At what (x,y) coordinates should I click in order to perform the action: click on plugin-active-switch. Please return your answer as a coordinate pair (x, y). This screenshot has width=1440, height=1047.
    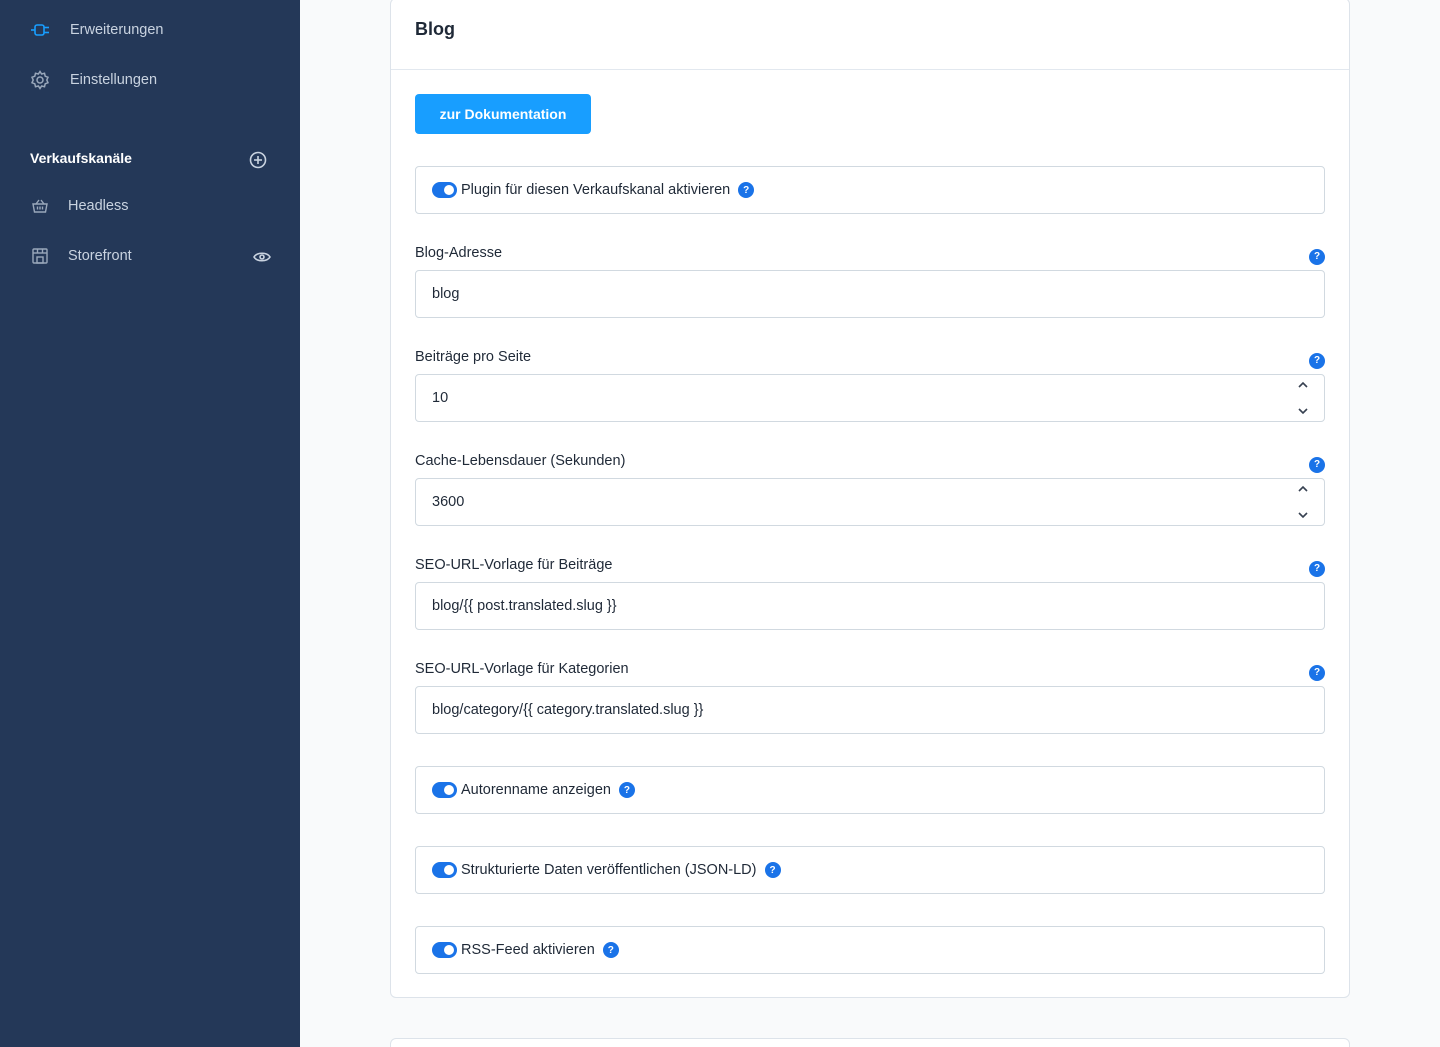
    Looking at the image, I should click on (444, 190).